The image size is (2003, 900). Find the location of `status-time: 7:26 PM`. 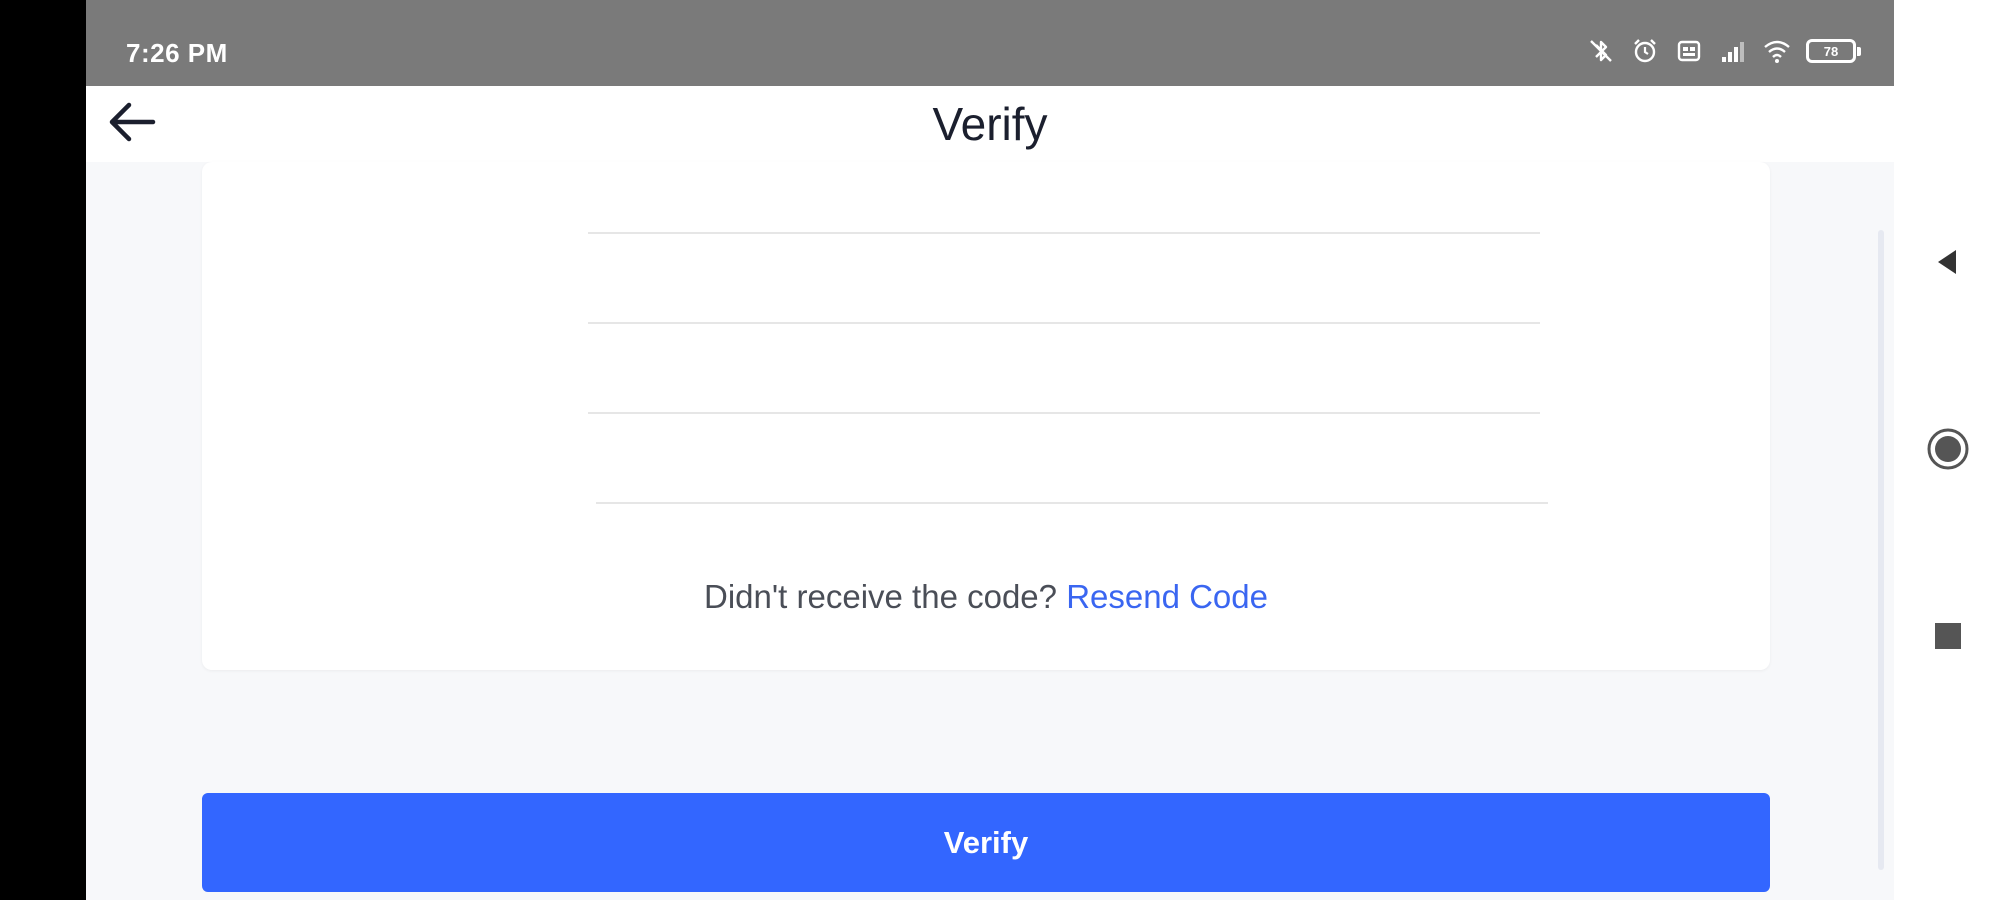

status-time: 7:26 PM is located at coordinates (177, 53).